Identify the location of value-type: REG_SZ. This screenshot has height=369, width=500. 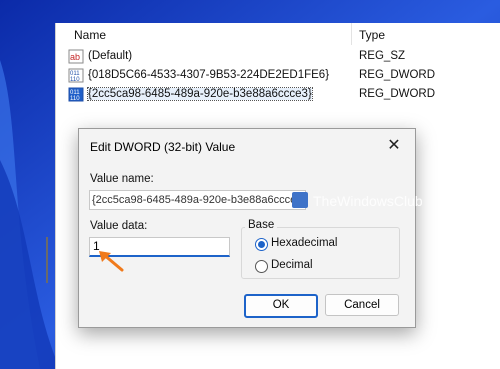
(382, 56).